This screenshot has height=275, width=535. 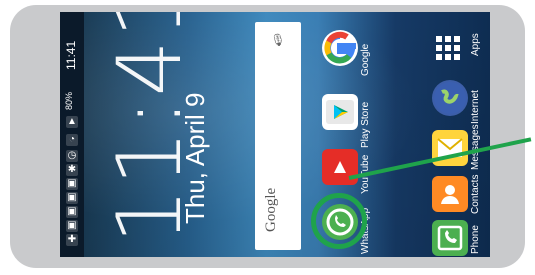 I want to click on battery-percent: 80%, so click(x=69, y=100).